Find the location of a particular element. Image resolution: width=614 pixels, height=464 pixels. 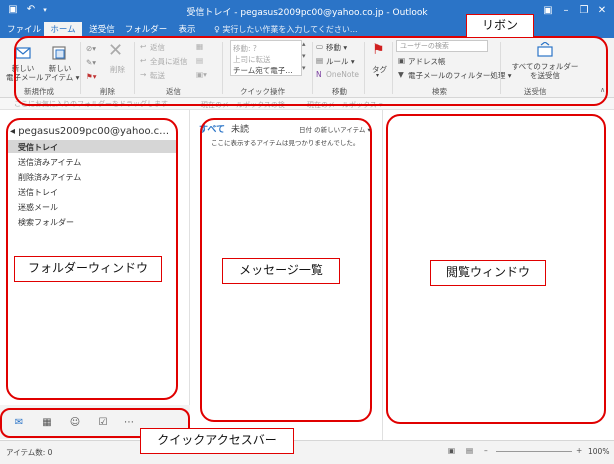

item-count: アイテム数: 0 is located at coordinates (29, 452).